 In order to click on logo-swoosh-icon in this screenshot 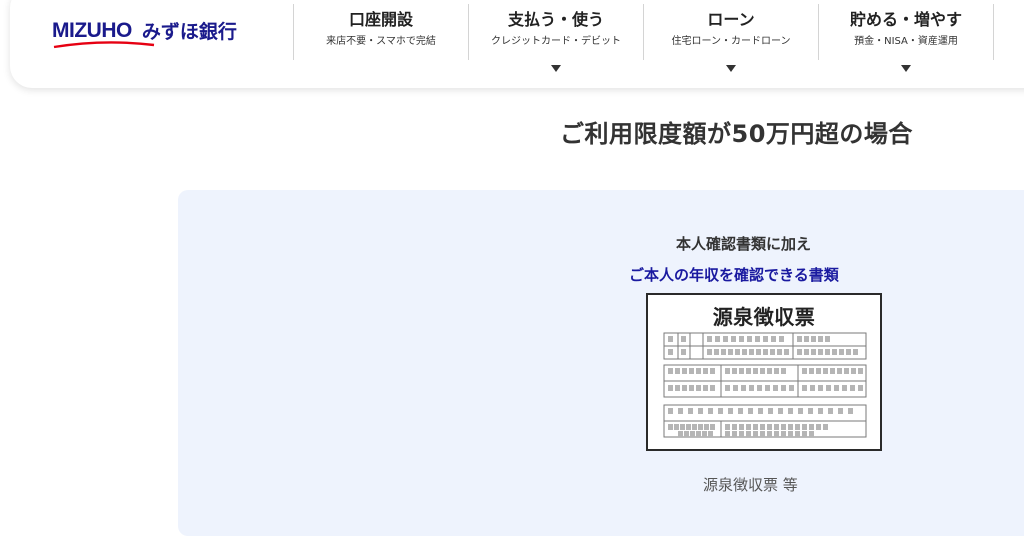, I will do `click(104, 45)`.